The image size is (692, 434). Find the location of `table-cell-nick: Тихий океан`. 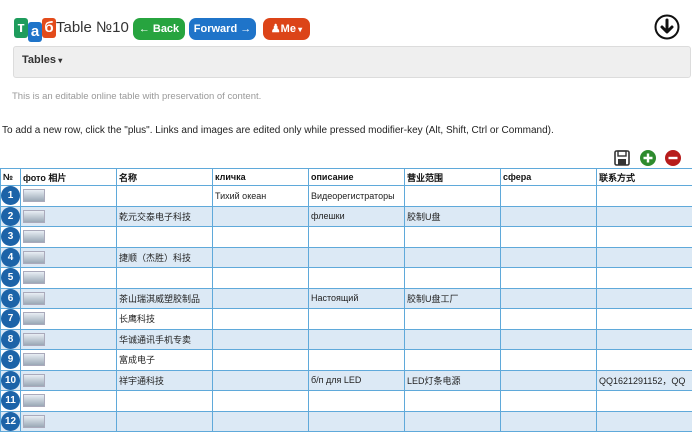

table-cell-nick: Тихий океан is located at coordinates (260, 196).